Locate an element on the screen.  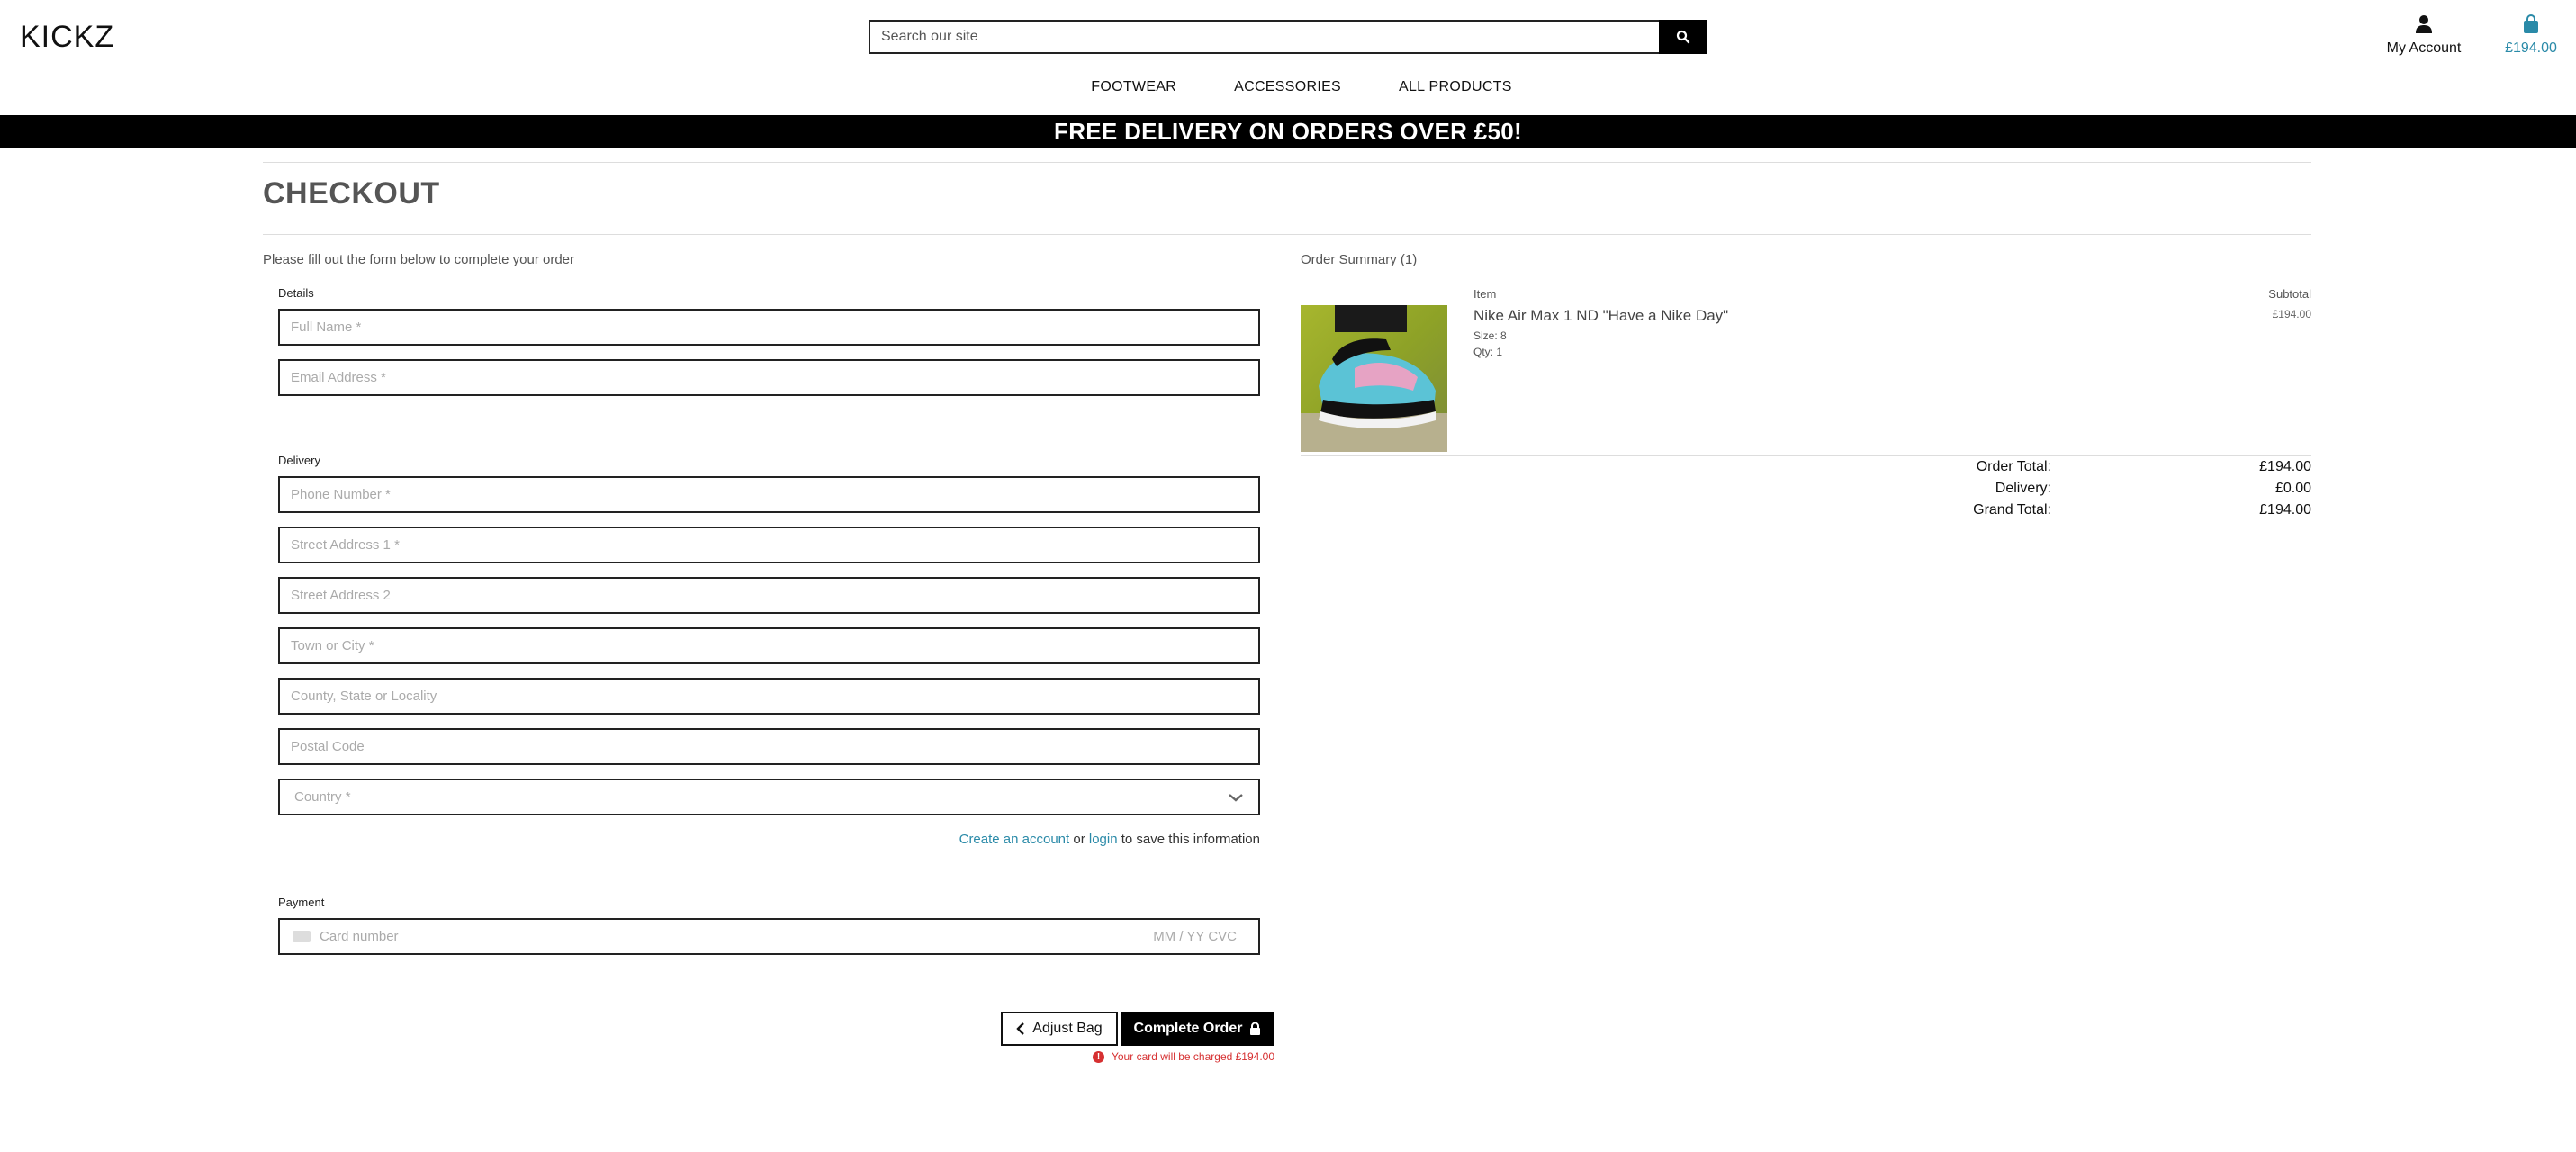
nav-accessories: ACCESSORIES is located at coordinates (1287, 87).